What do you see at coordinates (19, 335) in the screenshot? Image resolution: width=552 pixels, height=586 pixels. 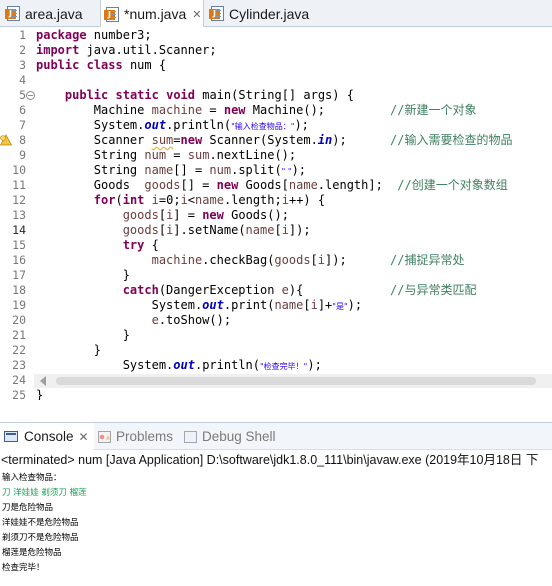 I see `line-number: 21` at bounding box center [19, 335].